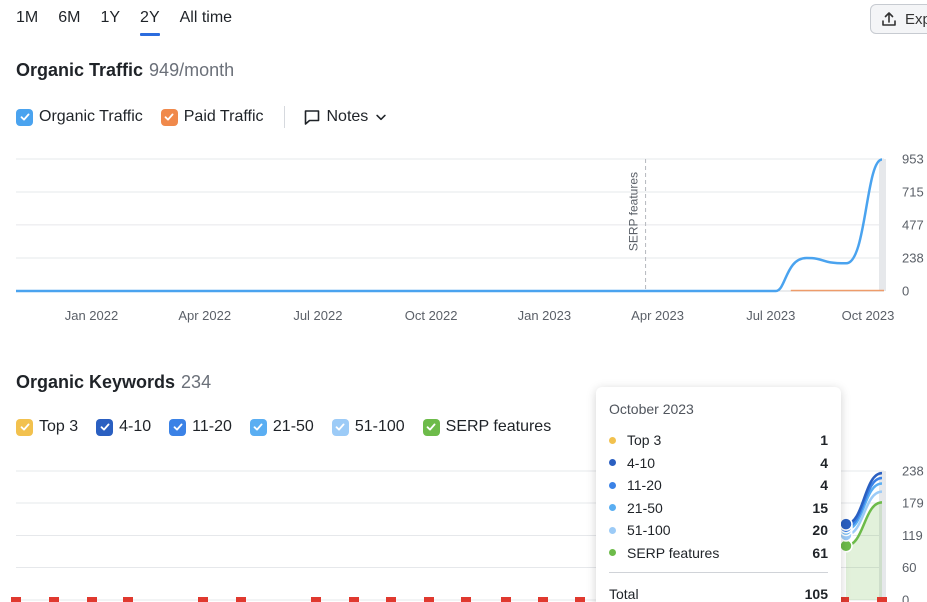 This screenshot has height=602, width=927. Describe the element at coordinates (913, 502) in the screenshot. I see `y-tick-label: 179` at that location.